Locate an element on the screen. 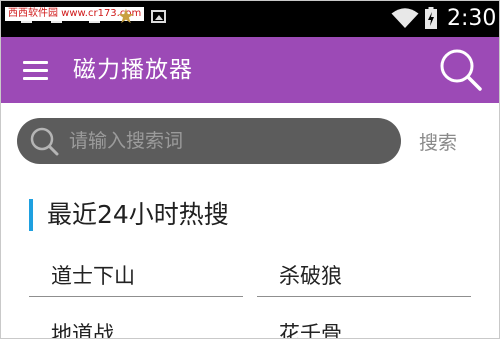  image-icon is located at coordinates (158, 16).